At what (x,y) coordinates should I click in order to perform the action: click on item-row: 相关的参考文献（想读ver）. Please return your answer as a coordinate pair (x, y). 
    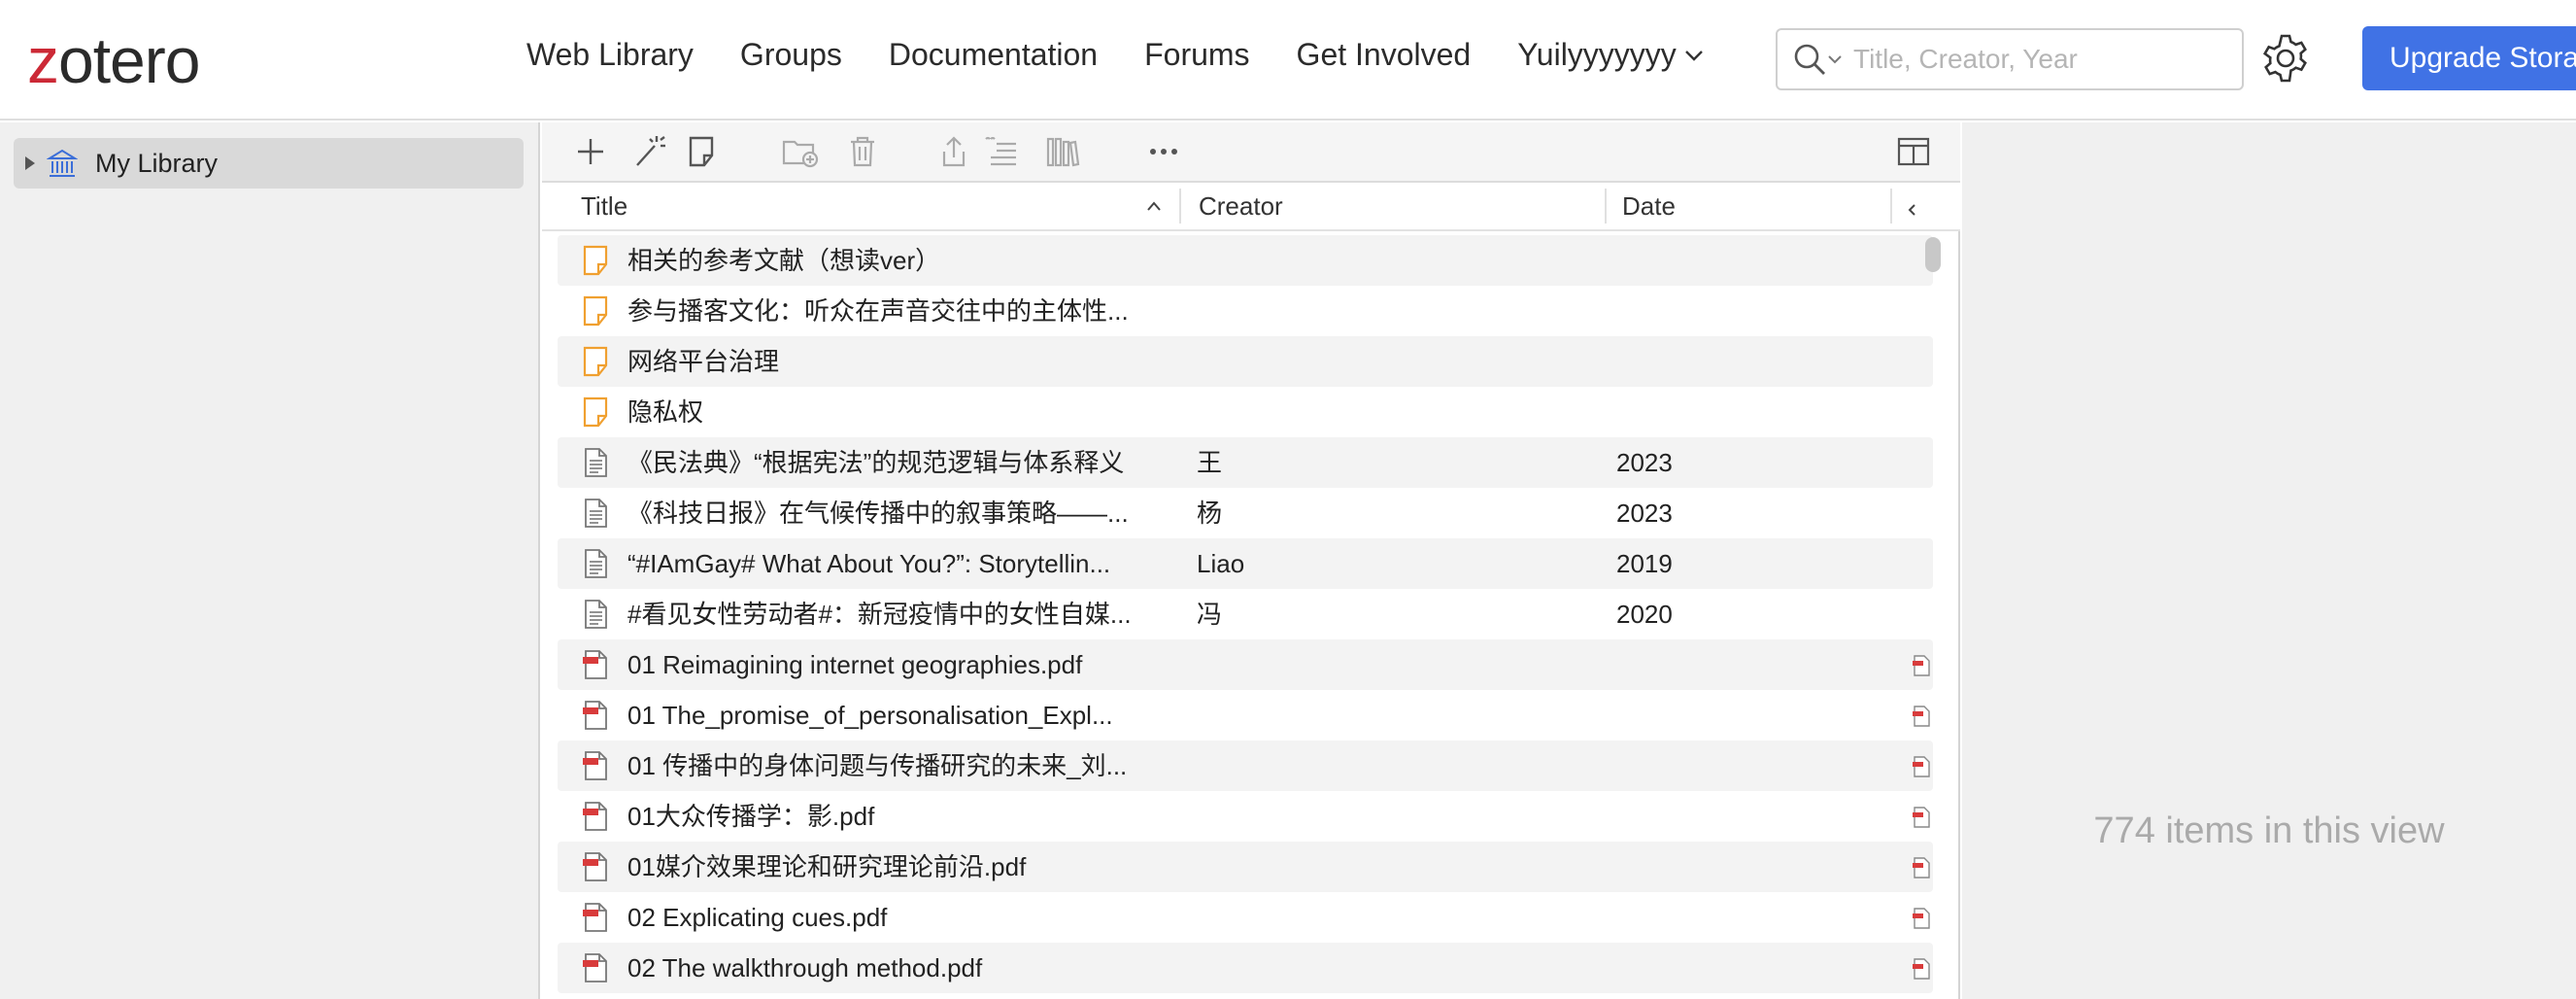
    Looking at the image, I should click on (1245, 260).